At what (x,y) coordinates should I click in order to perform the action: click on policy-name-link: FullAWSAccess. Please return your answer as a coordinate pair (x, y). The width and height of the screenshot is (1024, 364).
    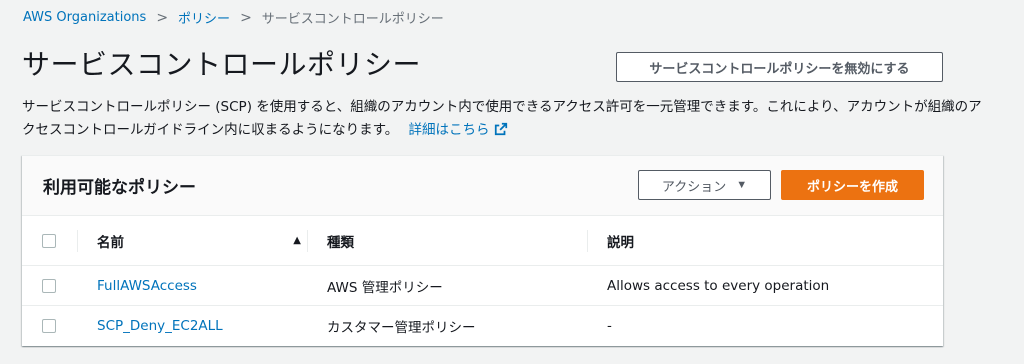
    Looking at the image, I should click on (202, 285).